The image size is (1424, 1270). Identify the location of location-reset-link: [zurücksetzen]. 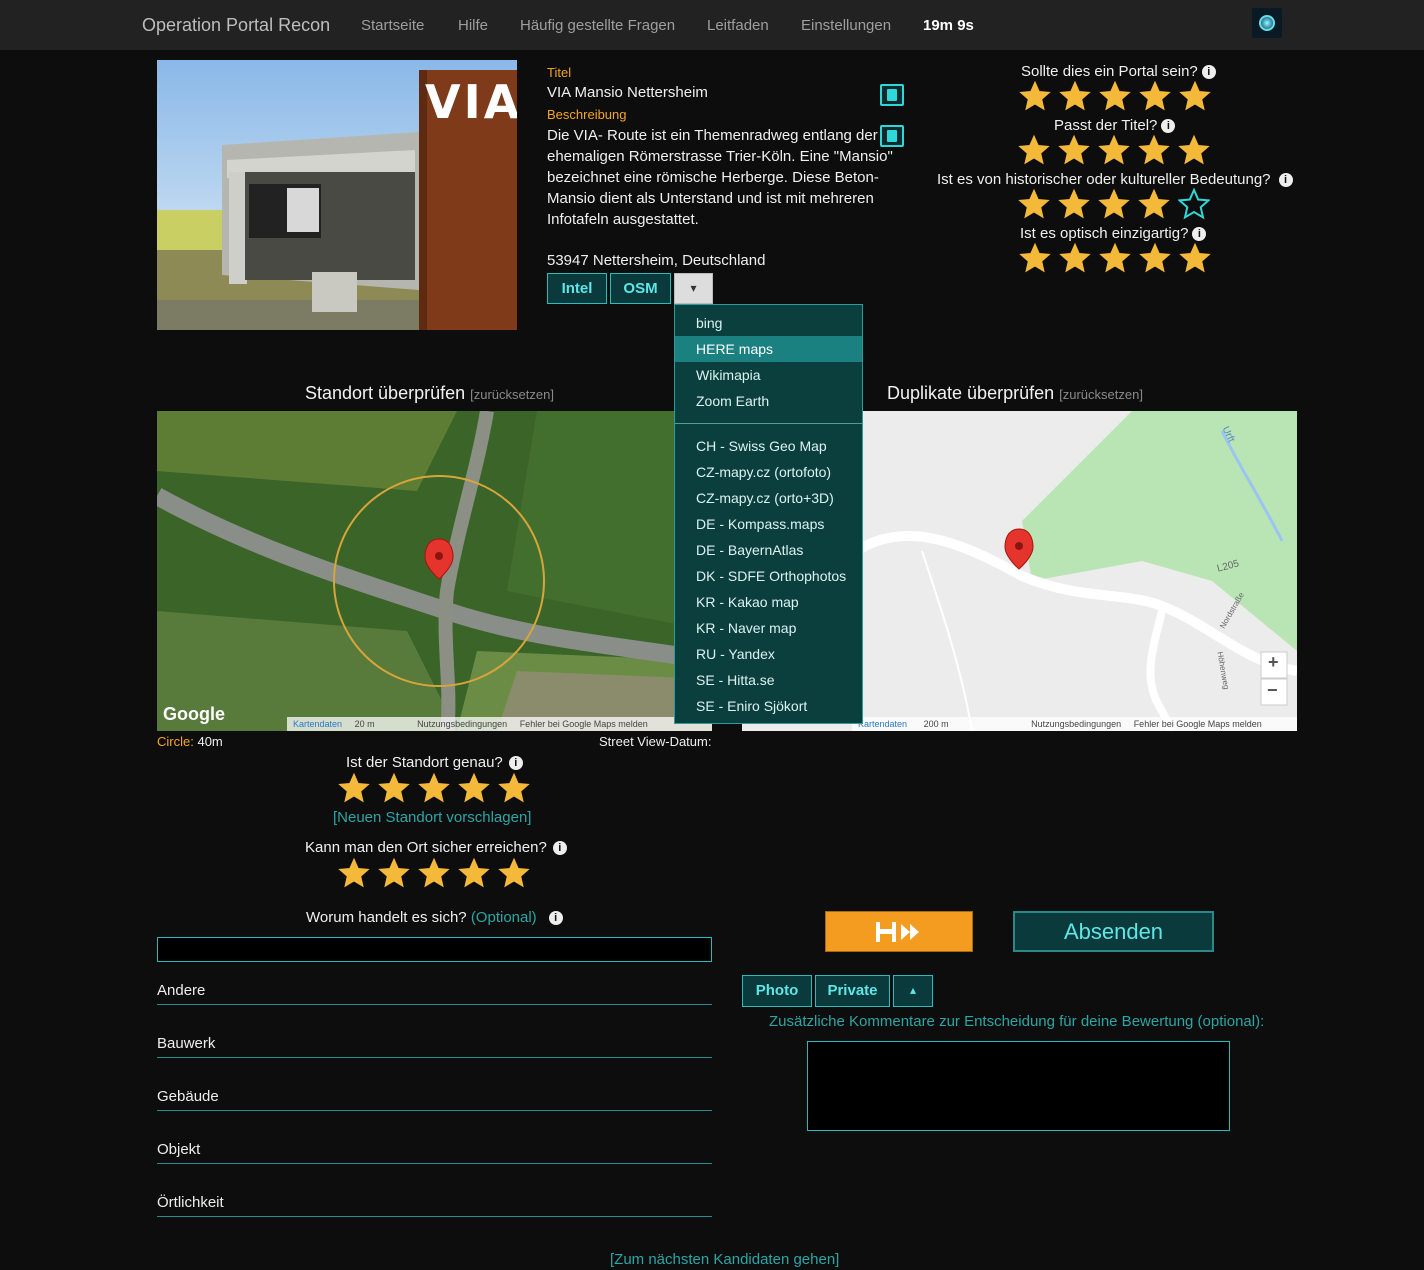
(512, 394).